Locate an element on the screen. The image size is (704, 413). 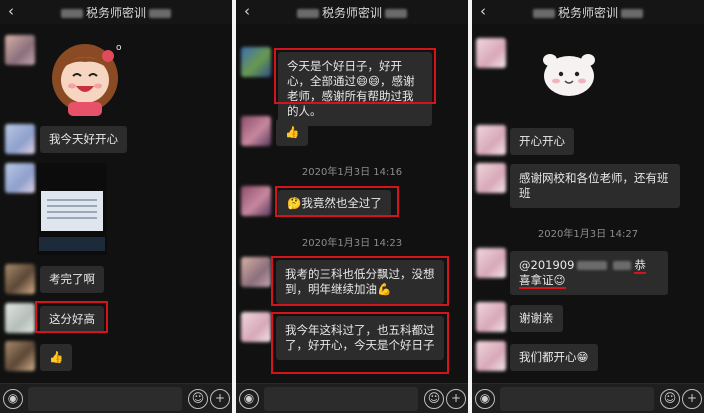
white-bear-sticker is located at coordinates (569, 75).